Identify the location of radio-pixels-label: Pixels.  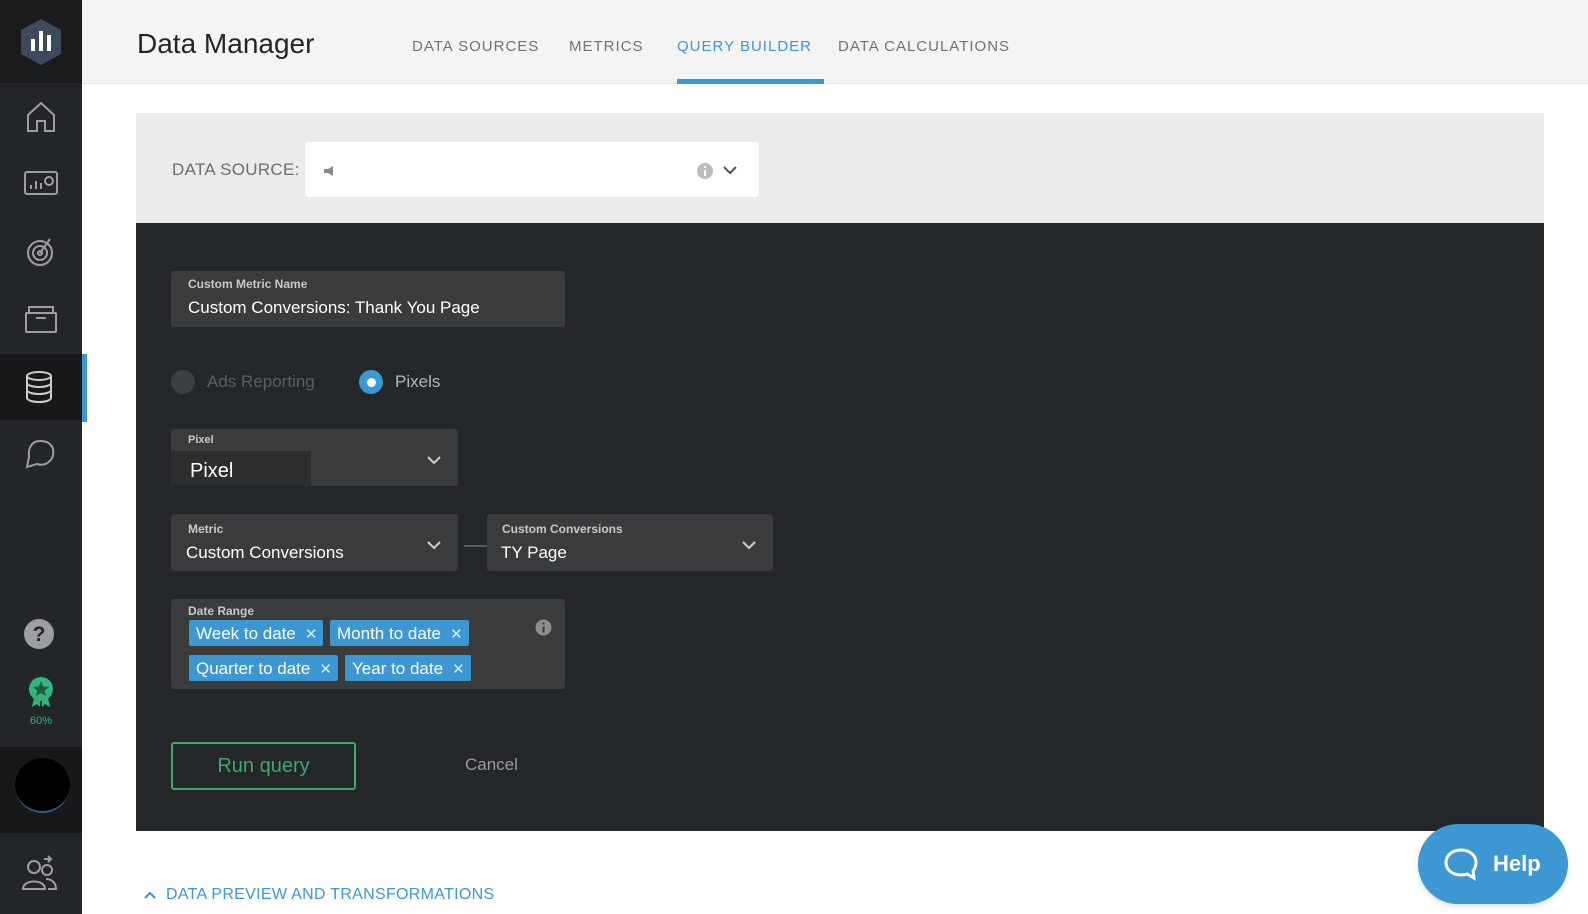
(418, 381).